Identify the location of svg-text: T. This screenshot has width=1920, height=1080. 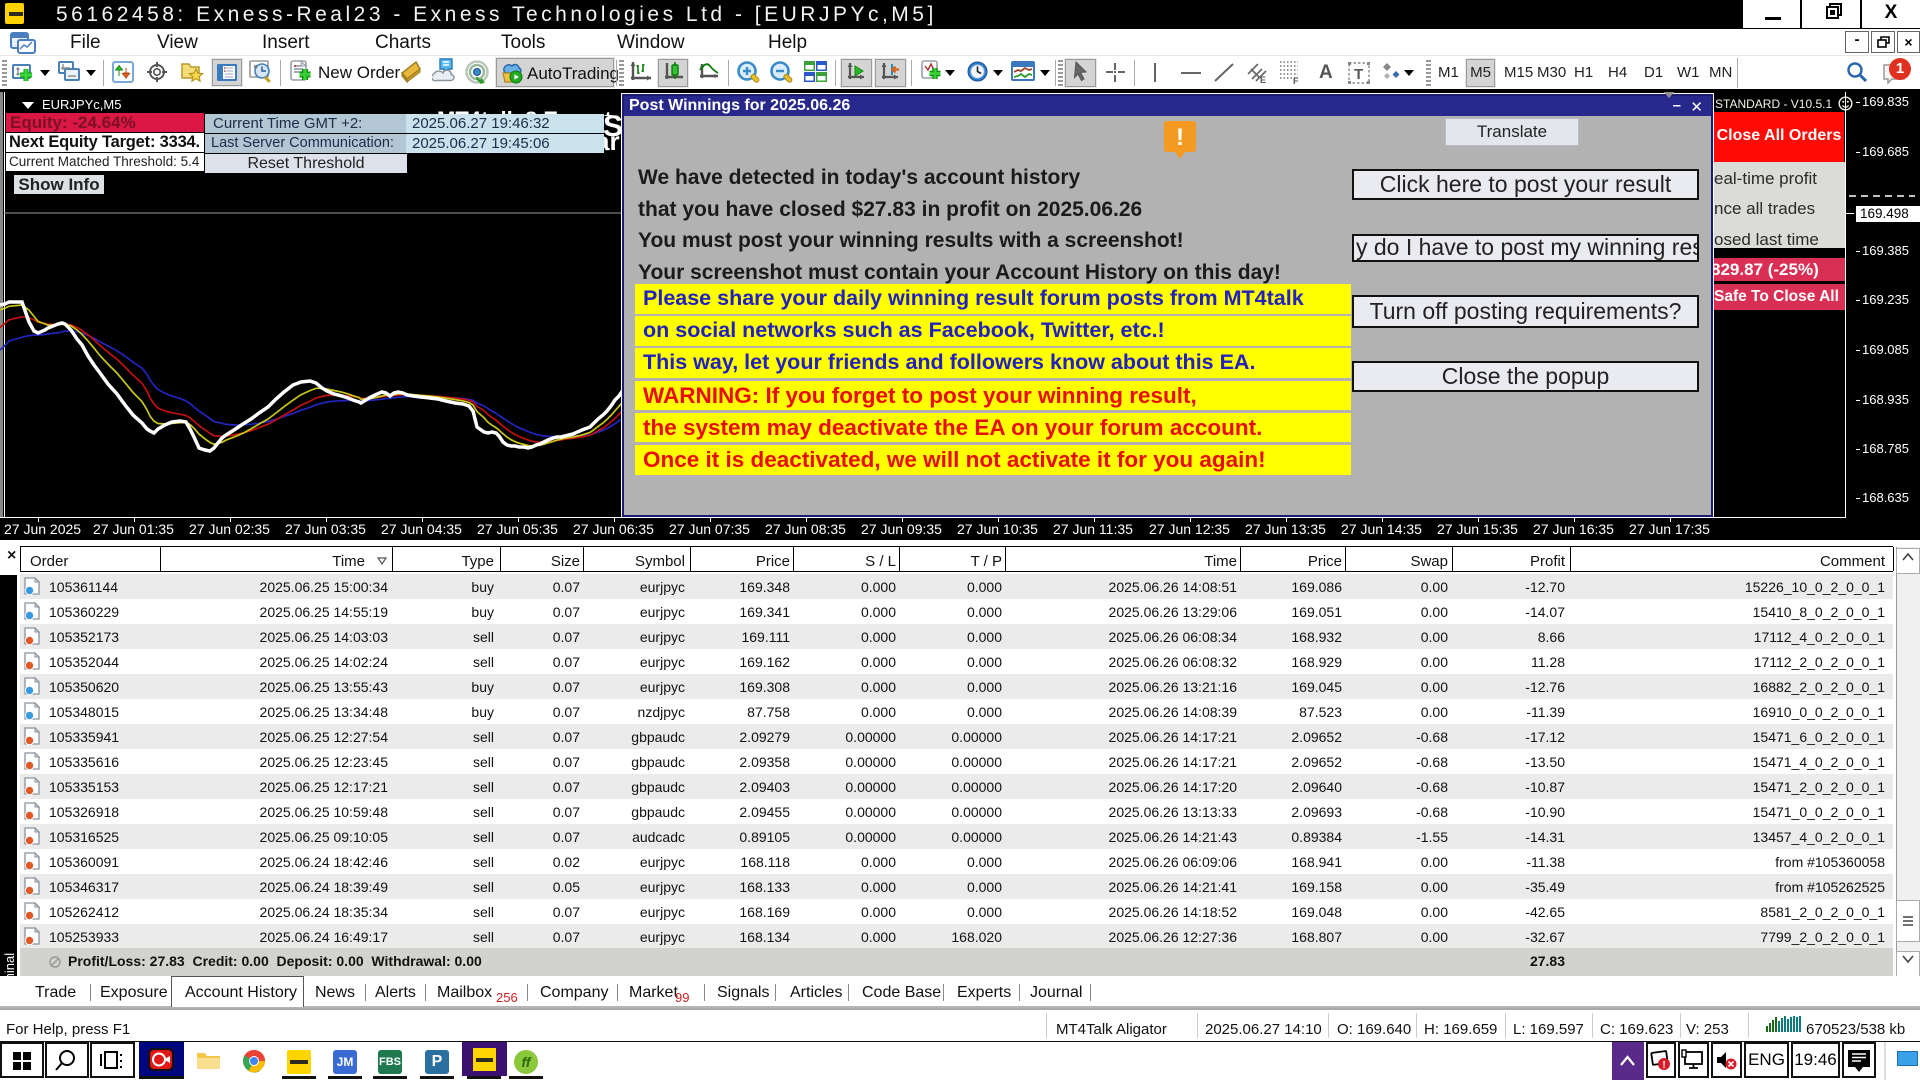
(1358, 74).